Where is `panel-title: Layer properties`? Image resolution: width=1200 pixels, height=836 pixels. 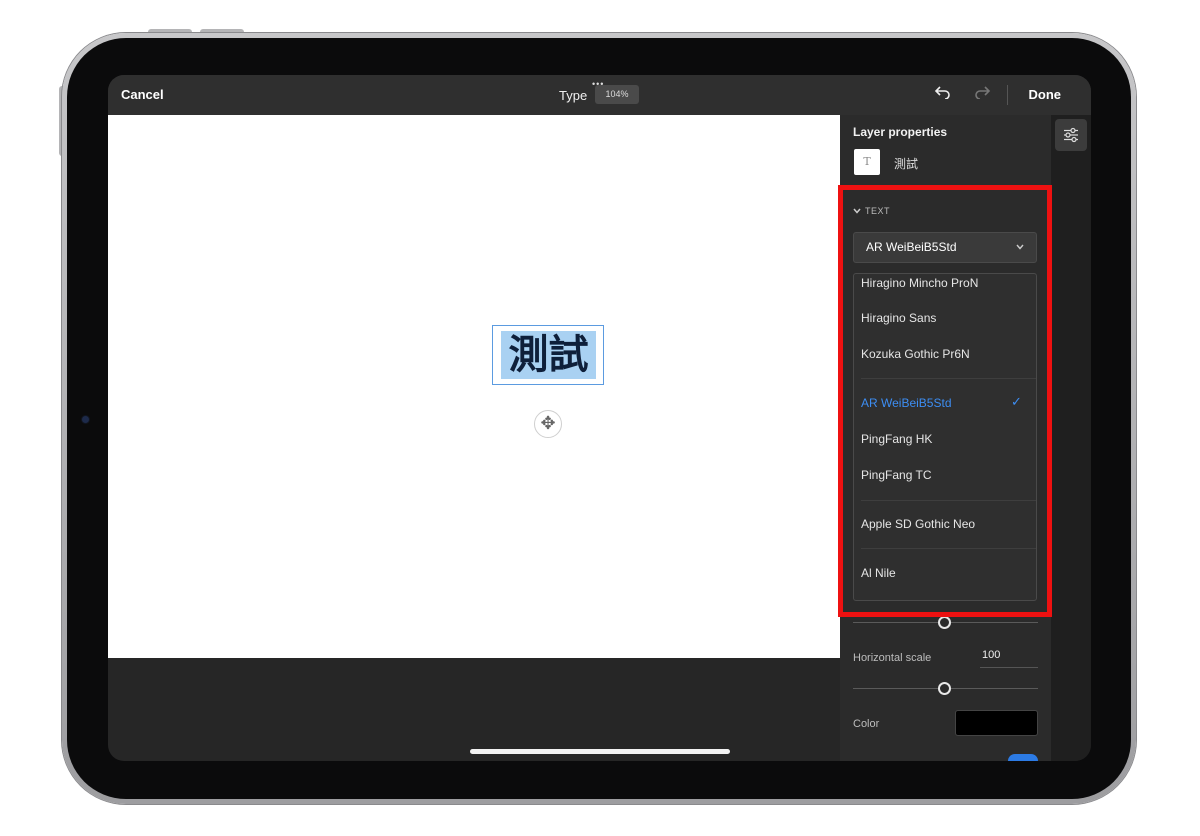
panel-title: Layer properties is located at coordinates (900, 132).